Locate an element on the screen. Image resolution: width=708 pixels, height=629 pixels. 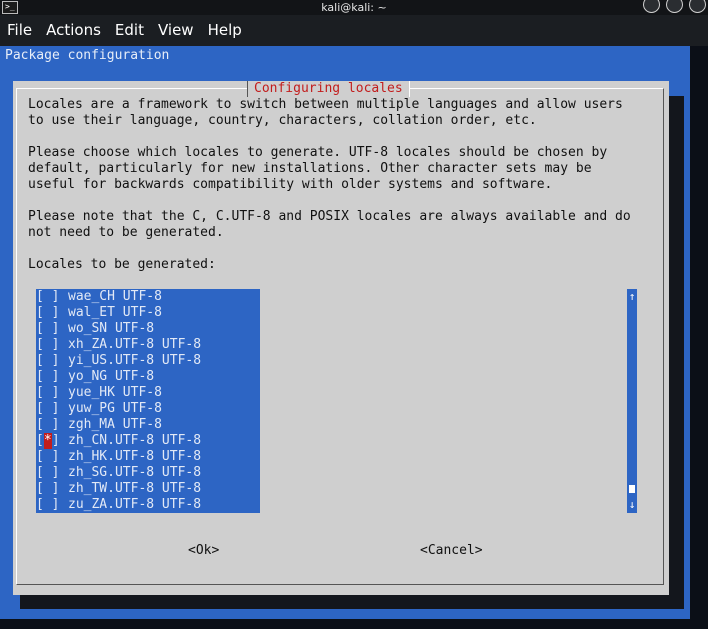
locale-row: [ ] yue_HK UTF-8 is located at coordinates (148, 393).